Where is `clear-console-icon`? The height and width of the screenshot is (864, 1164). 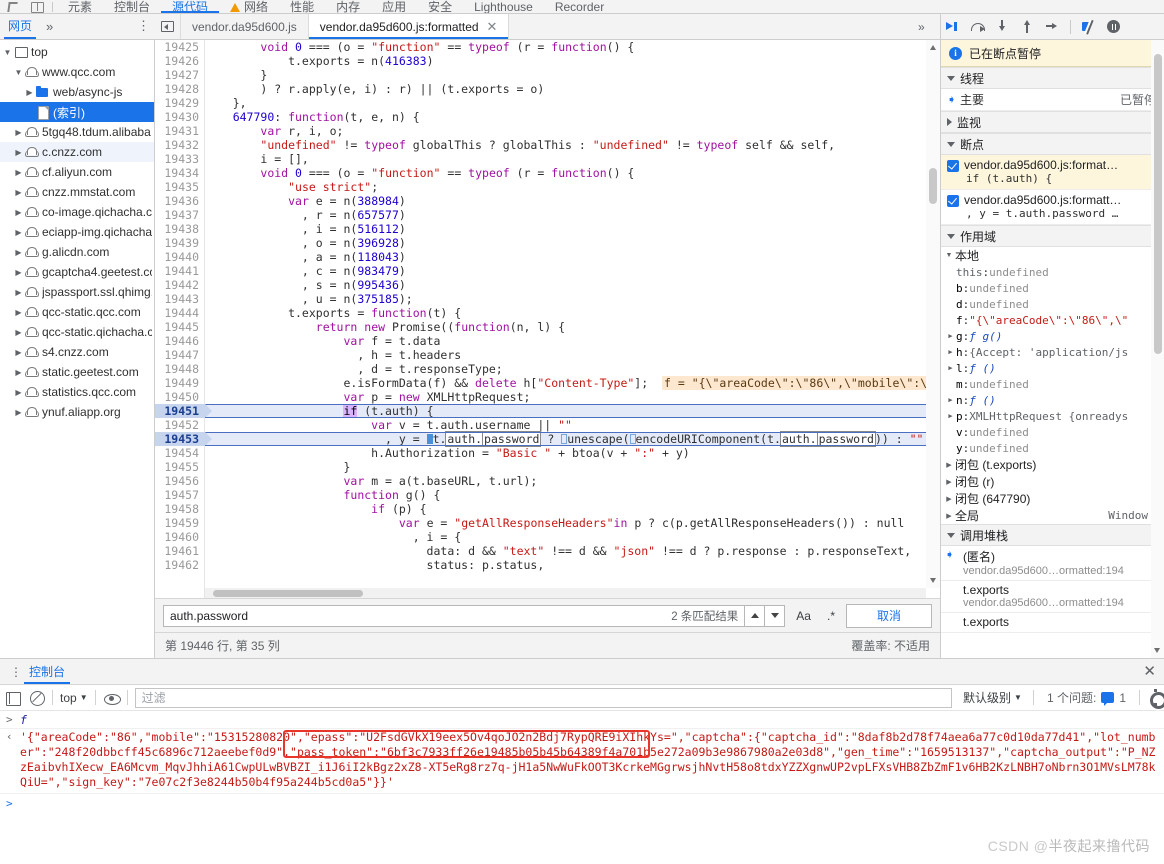 clear-console-icon is located at coordinates (36, 698).